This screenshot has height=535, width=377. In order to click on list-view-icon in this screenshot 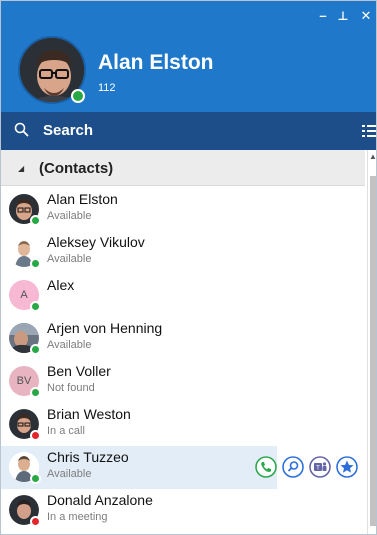, I will do `click(369, 131)`.